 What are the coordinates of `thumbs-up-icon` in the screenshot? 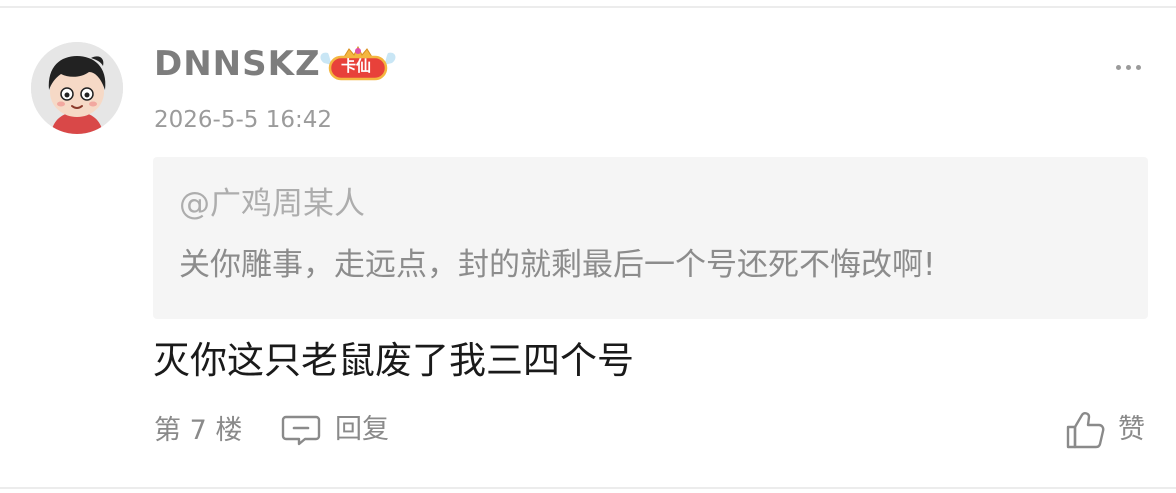 It's located at (1085, 430).